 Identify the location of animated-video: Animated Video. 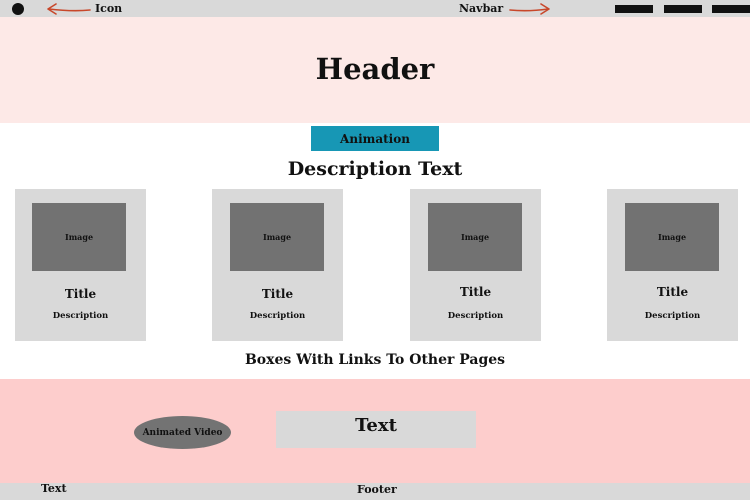
(182, 432).